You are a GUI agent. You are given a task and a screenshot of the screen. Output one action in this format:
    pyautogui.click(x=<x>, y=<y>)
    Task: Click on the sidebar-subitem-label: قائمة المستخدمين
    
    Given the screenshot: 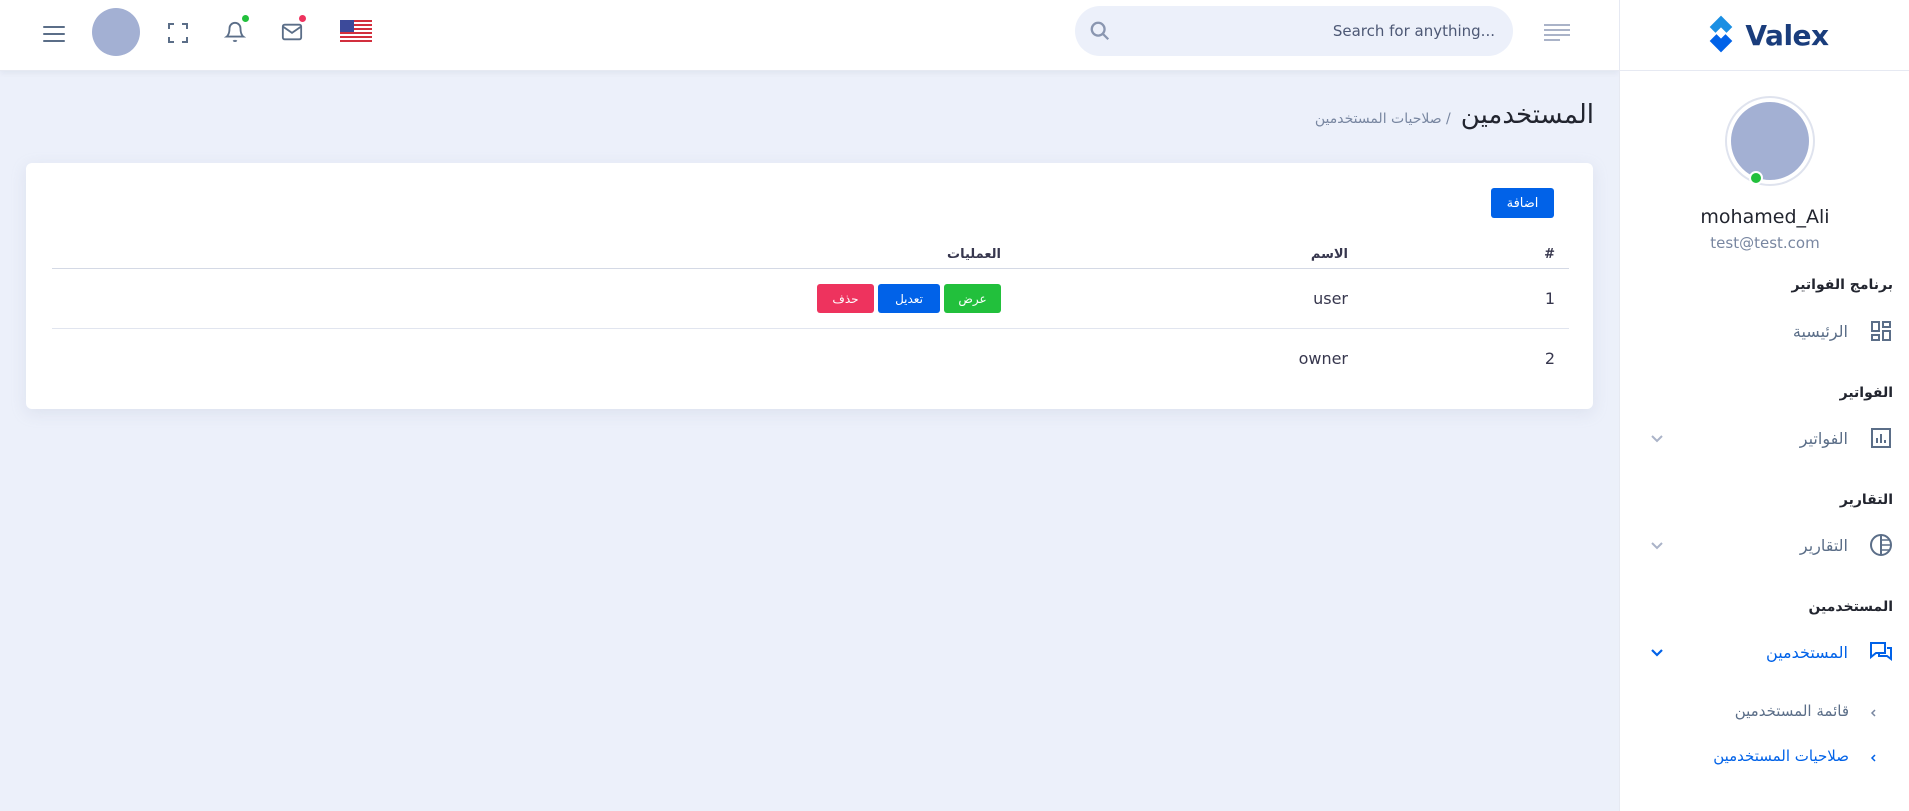 What is the action you would take?
    pyautogui.click(x=1791, y=711)
    